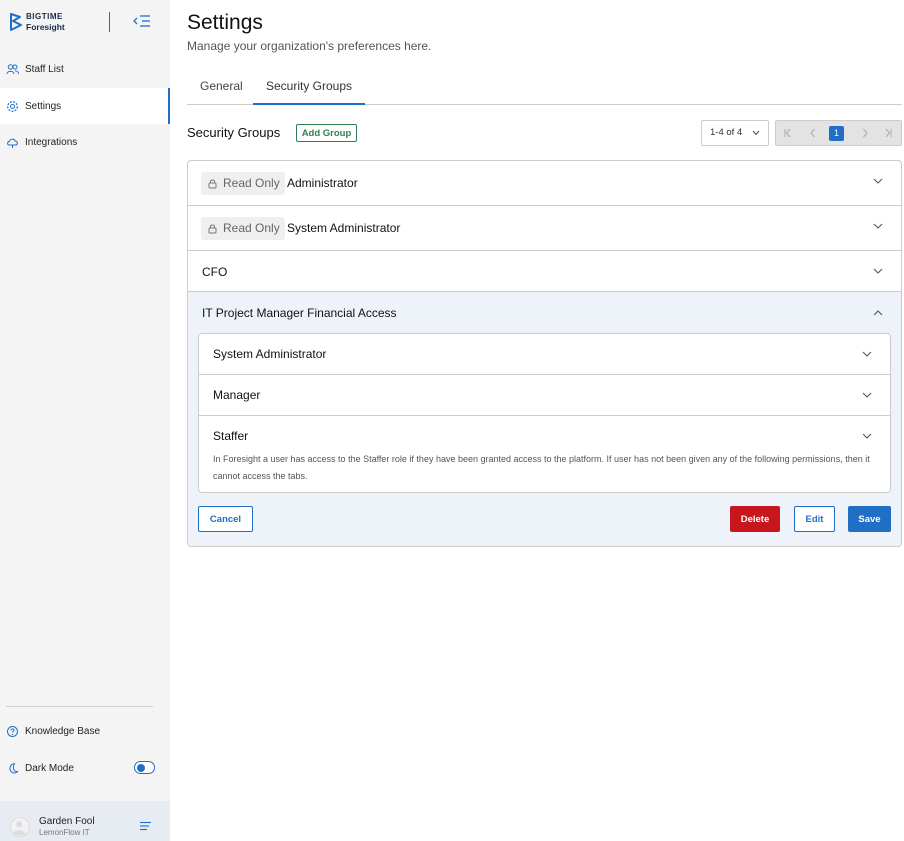  What do you see at coordinates (544, 271) in the screenshot?
I see `group-row-cfo: CFO` at bounding box center [544, 271].